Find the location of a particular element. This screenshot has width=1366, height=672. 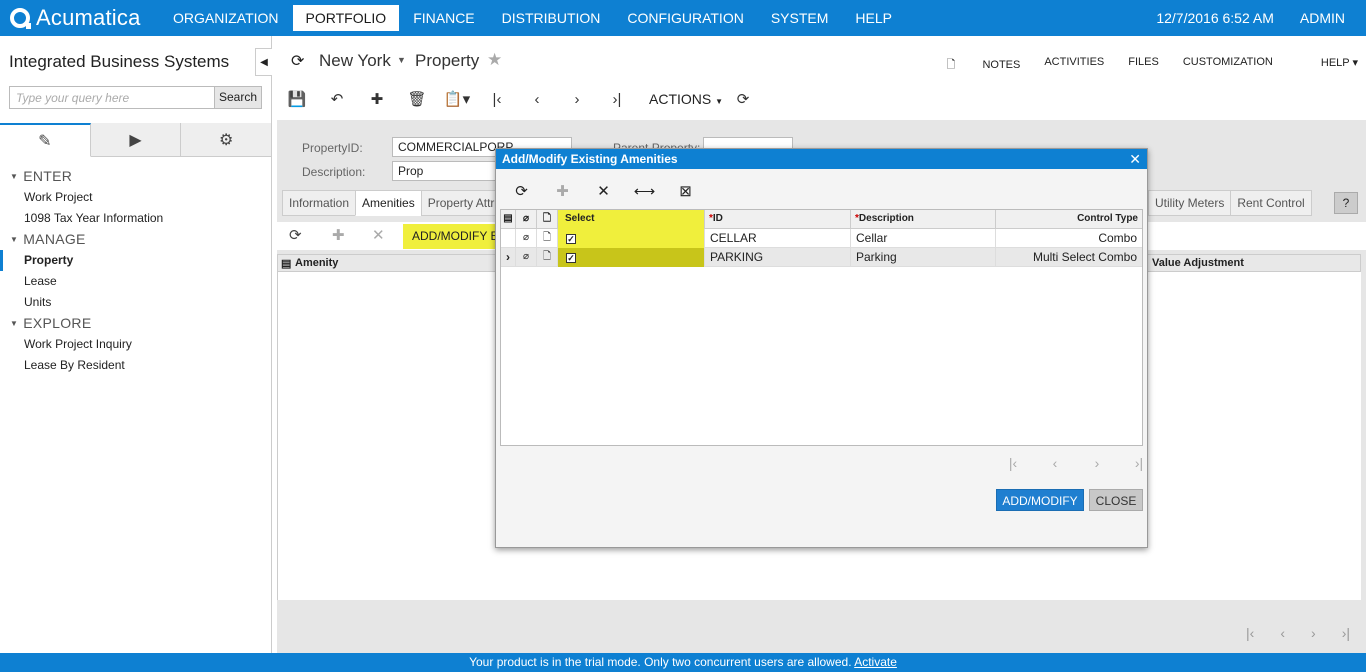

close-icon: ✕ is located at coordinates (1135, 159).